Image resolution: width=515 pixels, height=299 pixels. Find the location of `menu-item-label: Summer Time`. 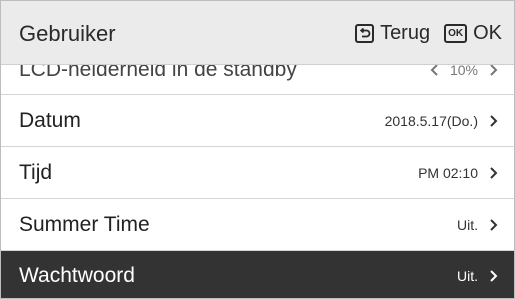

menu-item-label: Summer Time is located at coordinates (84, 224).